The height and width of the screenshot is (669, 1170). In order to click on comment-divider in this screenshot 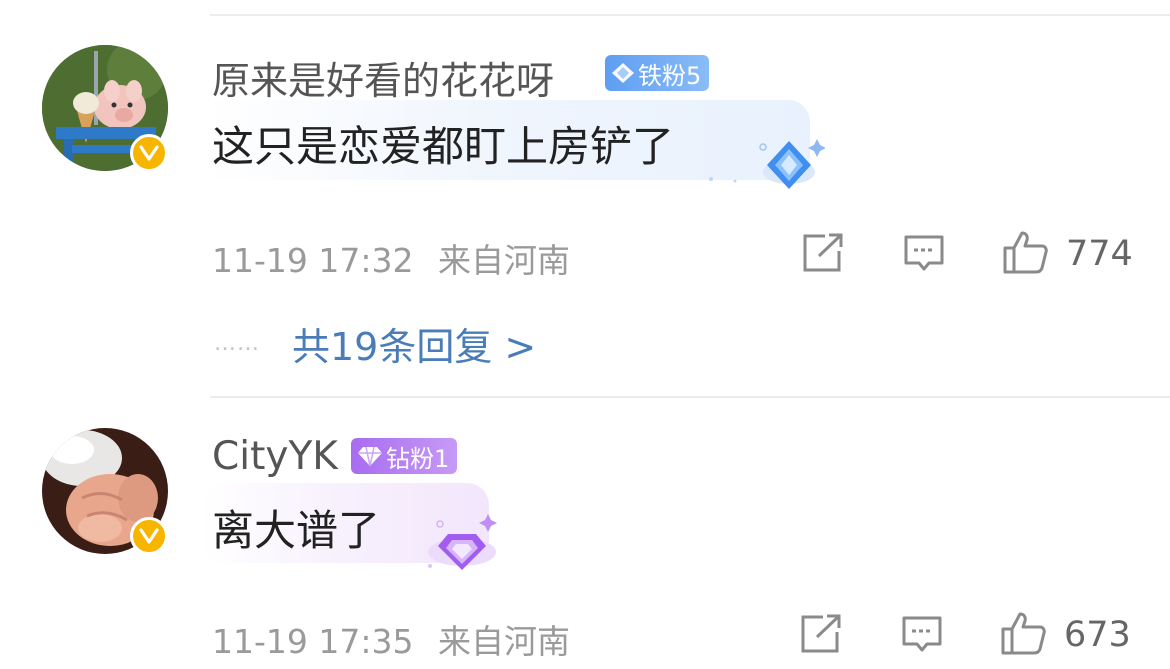, I will do `click(690, 397)`.